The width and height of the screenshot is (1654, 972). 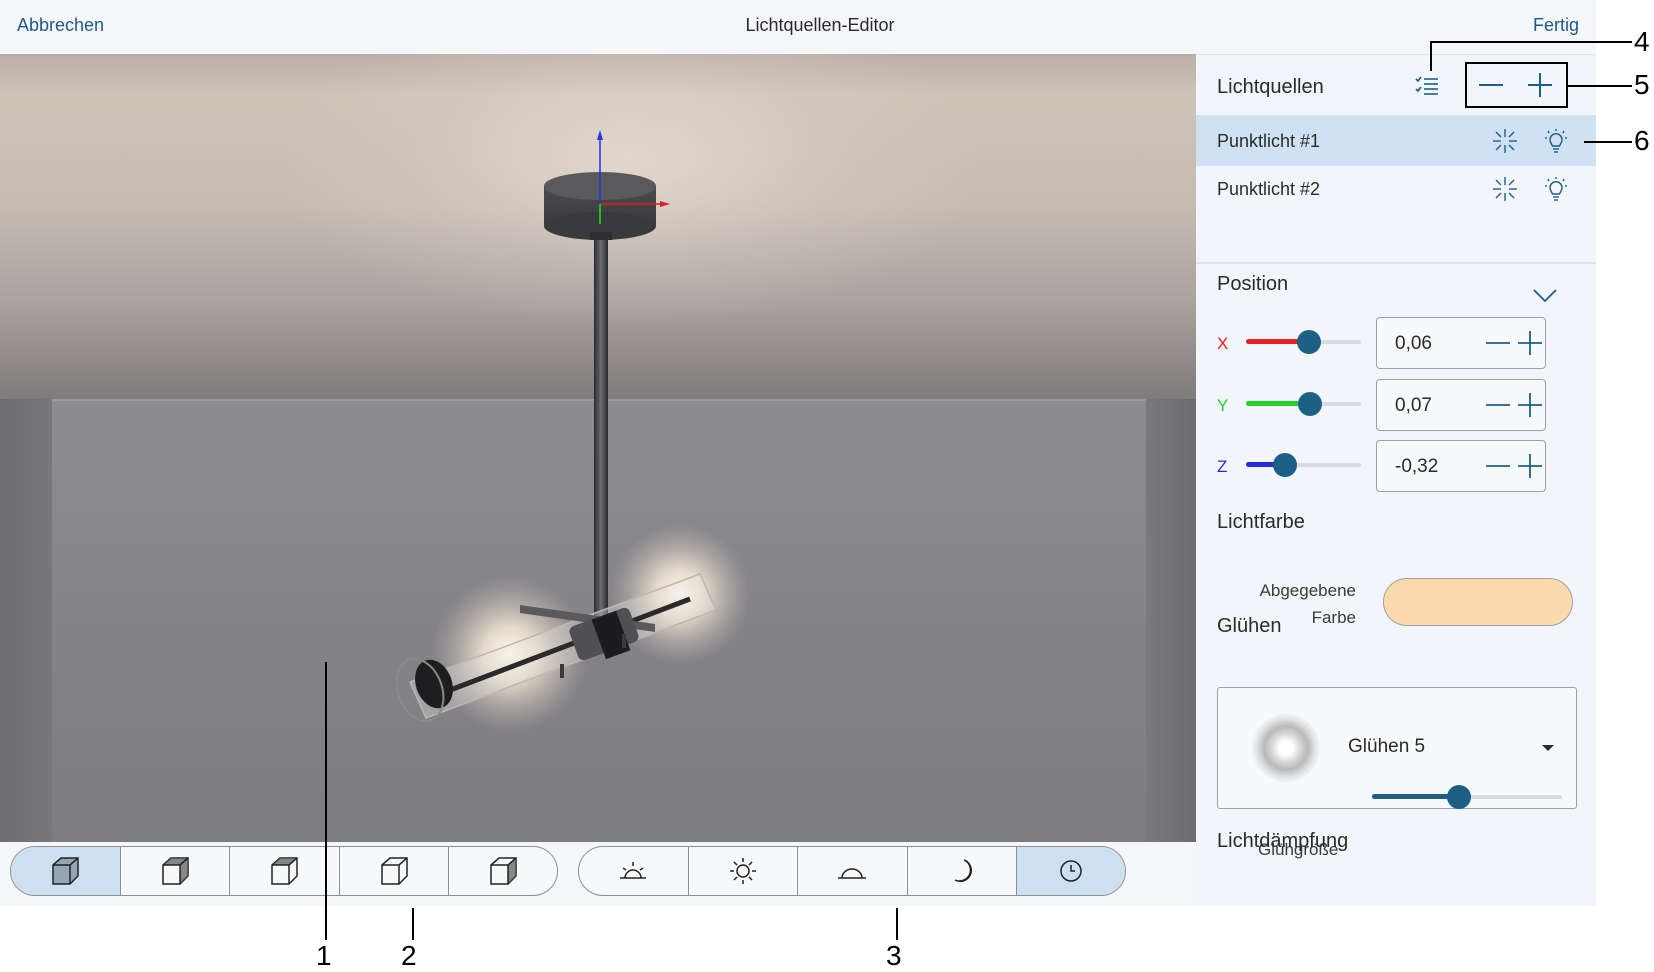 I want to click on dropdown-caret-icon, so click(x=1548, y=748).